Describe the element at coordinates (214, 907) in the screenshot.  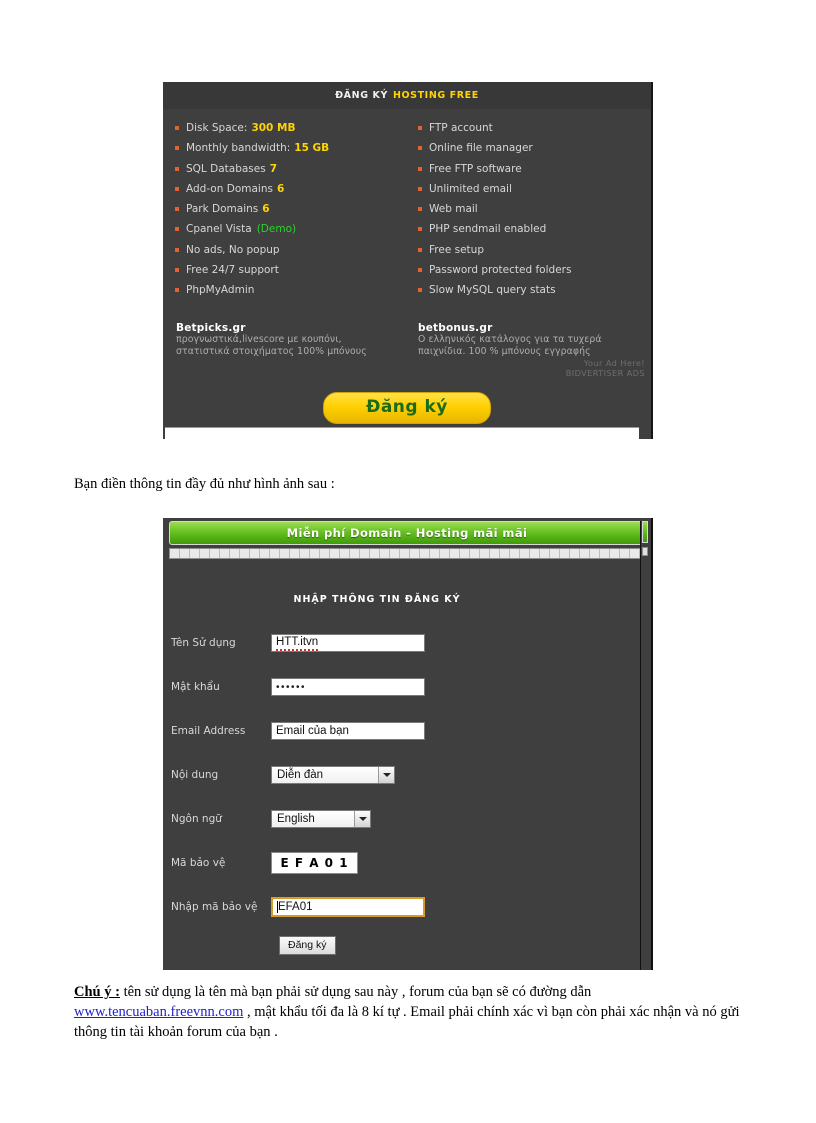
I see `label-captcha-input: Nhập mã bảo vệ` at that location.